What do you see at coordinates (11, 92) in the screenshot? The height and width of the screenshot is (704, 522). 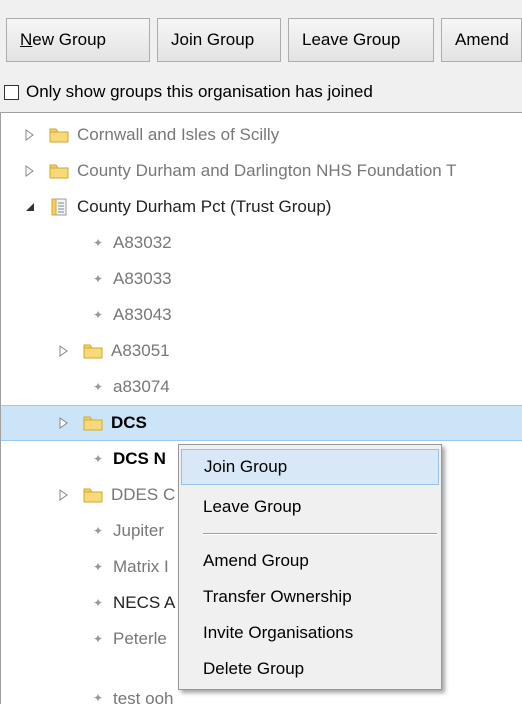 I see `only-joined-checkbox` at bounding box center [11, 92].